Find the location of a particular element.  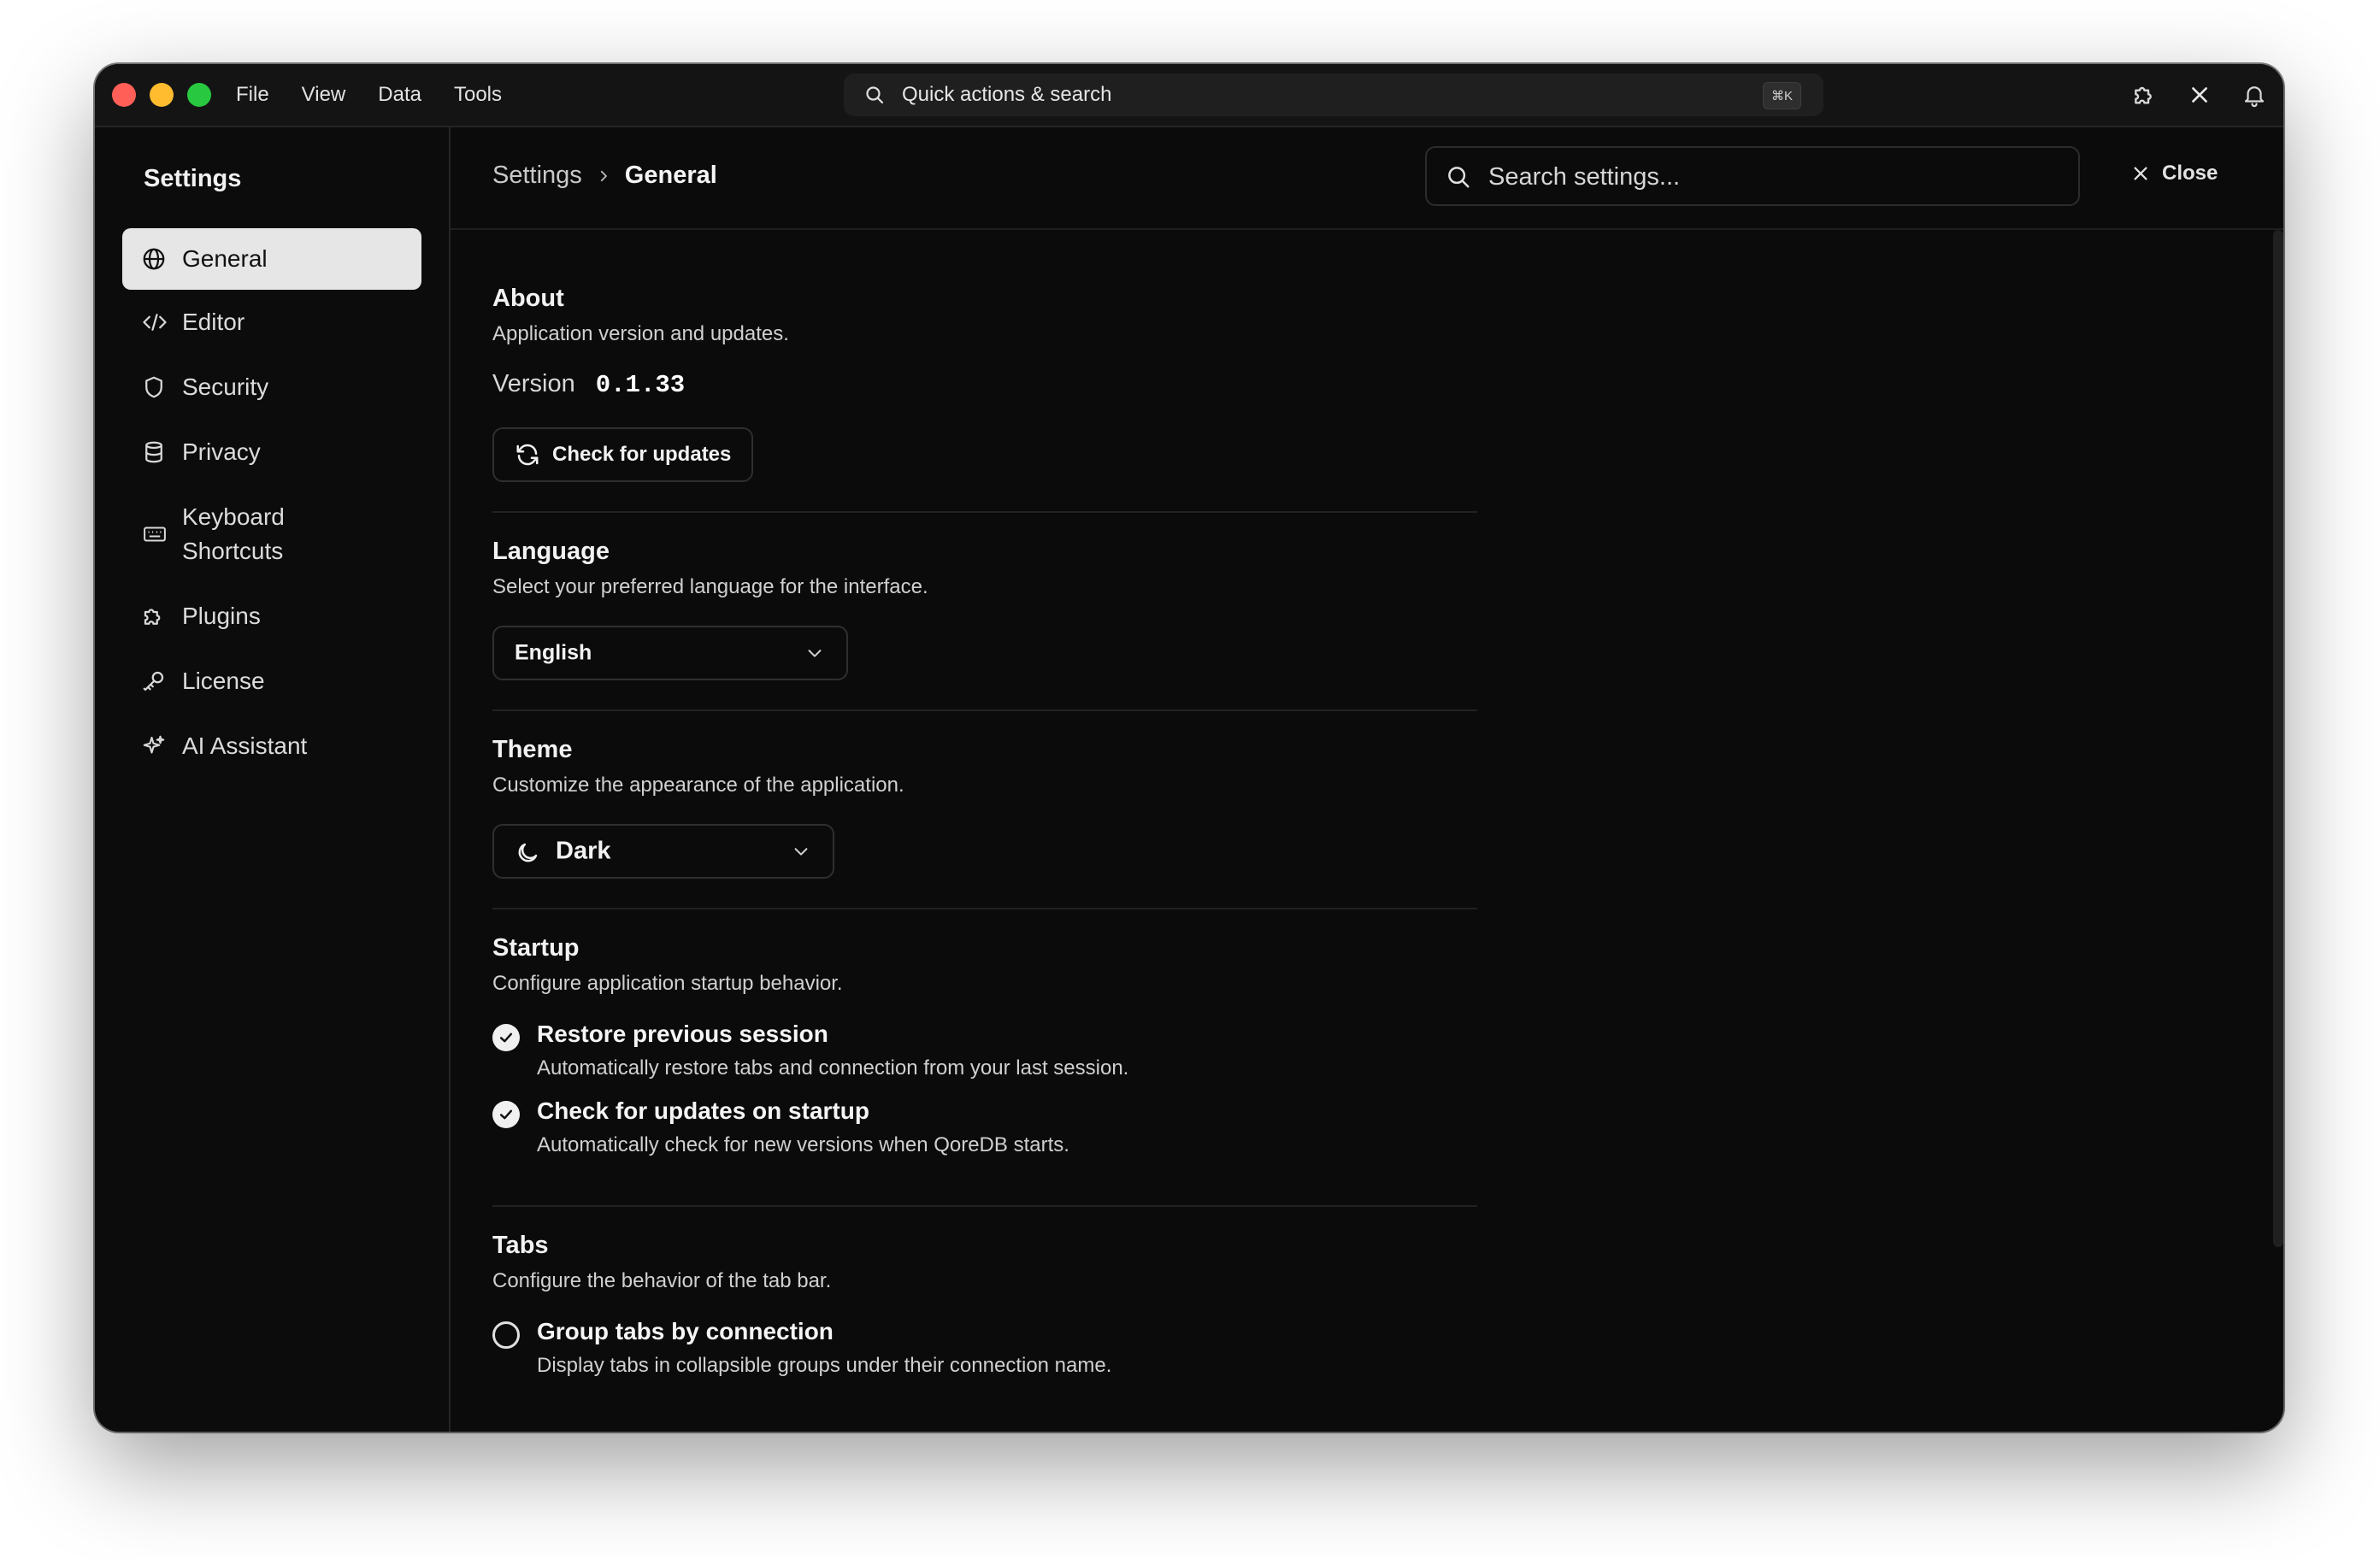

settings-search is located at coordinates (1752, 176).